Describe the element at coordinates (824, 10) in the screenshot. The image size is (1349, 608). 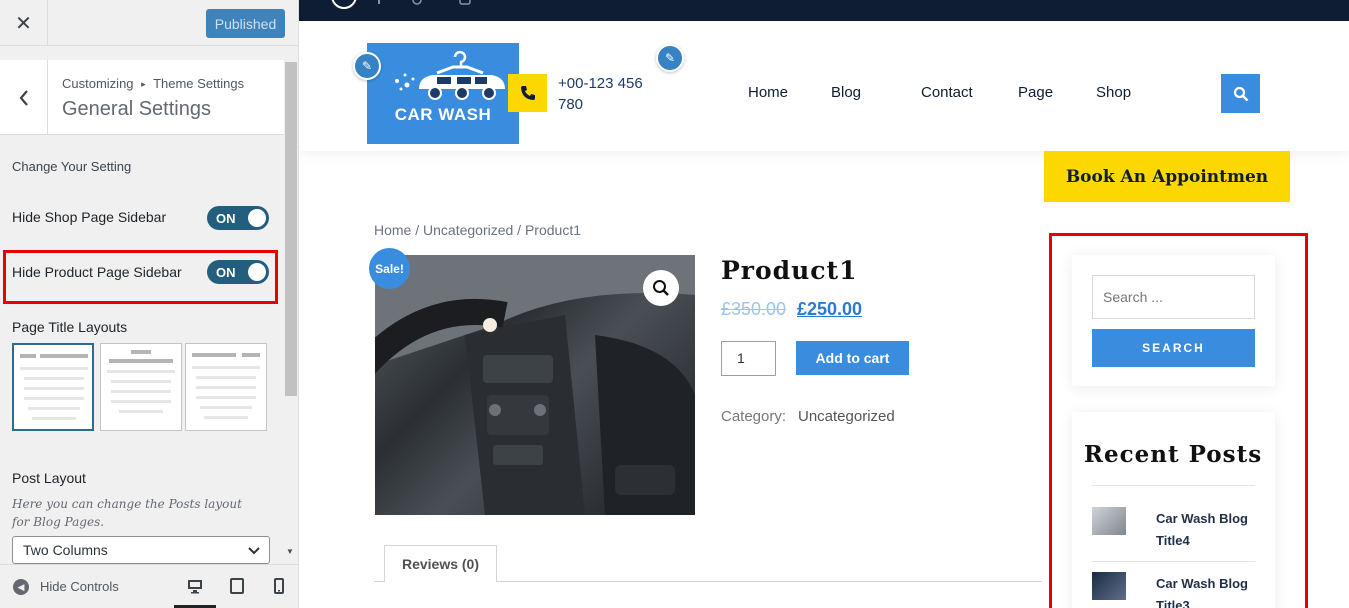
I see `top-bar` at that location.